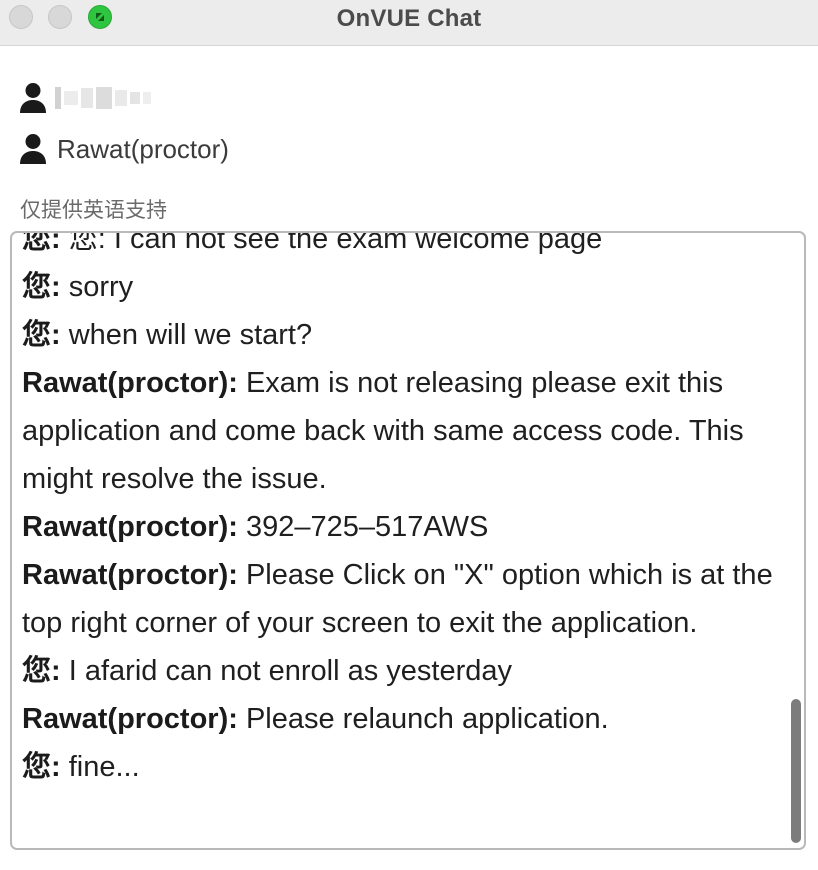 This screenshot has height=870, width=818. What do you see at coordinates (423, 719) in the screenshot?
I see `message-text: Please relaunch application.` at bounding box center [423, 719].